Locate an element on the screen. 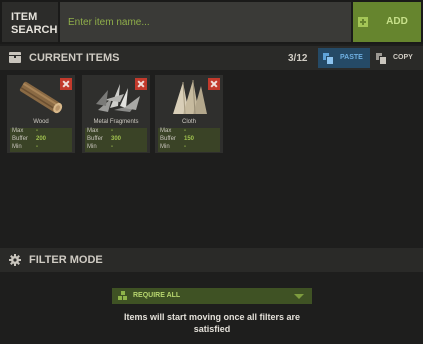 This screenshot has height=344, width=423. buffer-value: 300 is located at coordinates (116, 139).